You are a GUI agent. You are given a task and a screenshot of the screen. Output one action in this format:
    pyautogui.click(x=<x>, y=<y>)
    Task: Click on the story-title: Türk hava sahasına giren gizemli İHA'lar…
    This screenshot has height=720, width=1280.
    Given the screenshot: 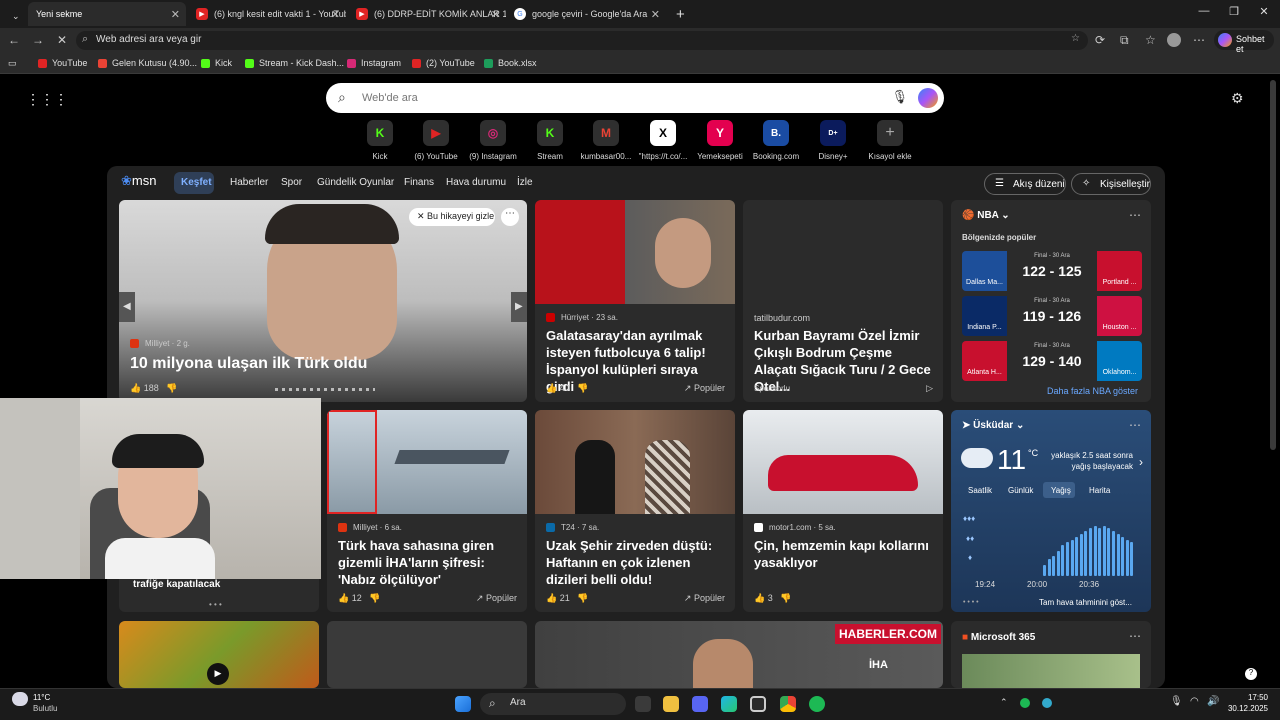 What is the action you would take?
    pyautogui.click(x=429, y=562)
    